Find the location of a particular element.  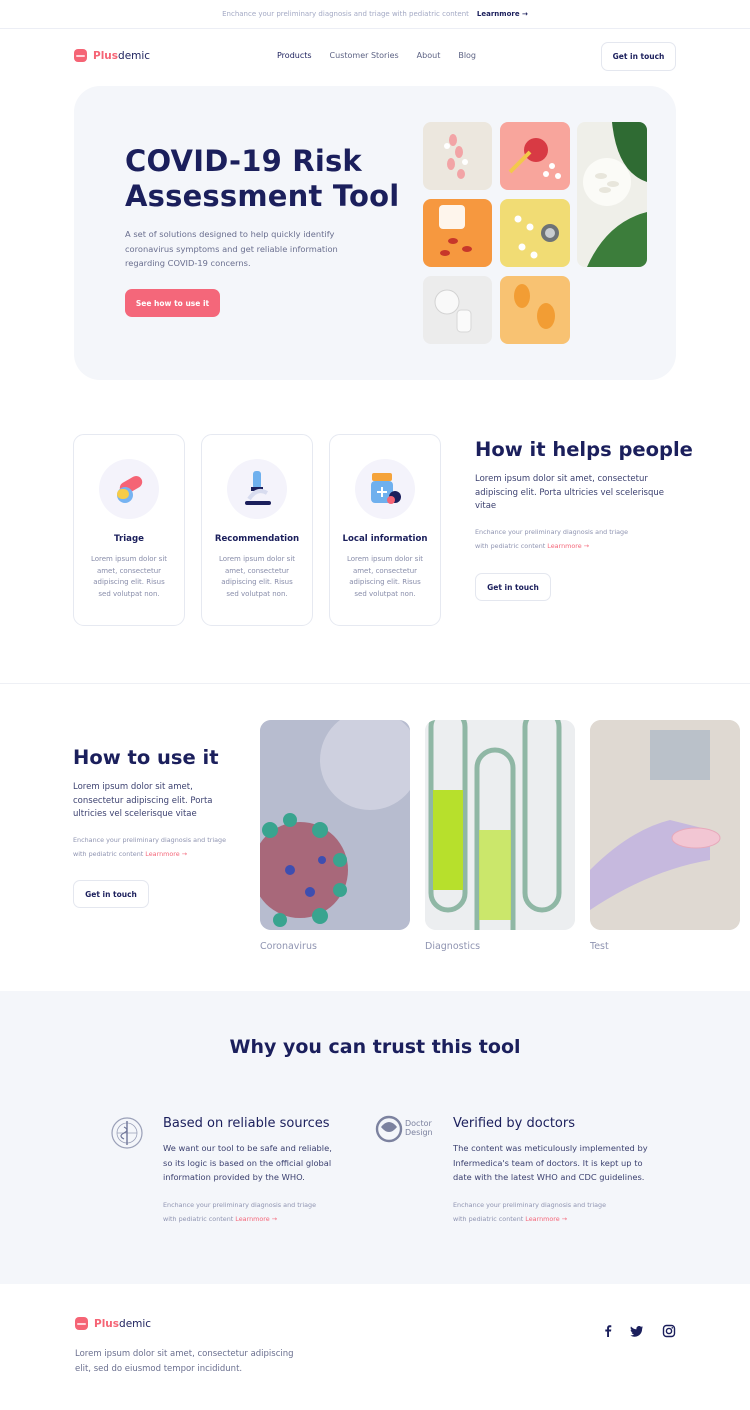

hero-image-pill-bowl is located at coordinates (612, 194).